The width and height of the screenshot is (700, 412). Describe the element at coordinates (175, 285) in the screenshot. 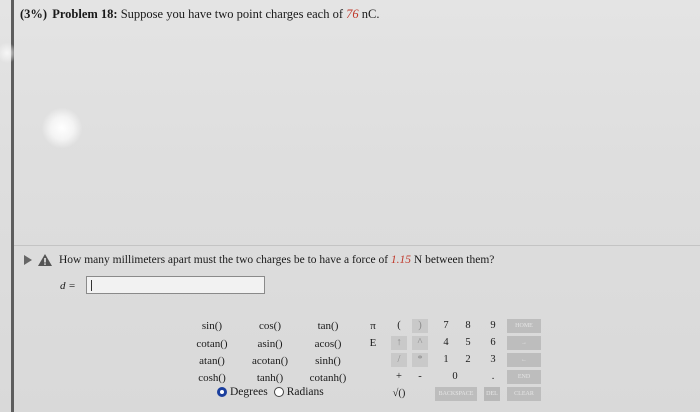

I see `answer-input` at that location.